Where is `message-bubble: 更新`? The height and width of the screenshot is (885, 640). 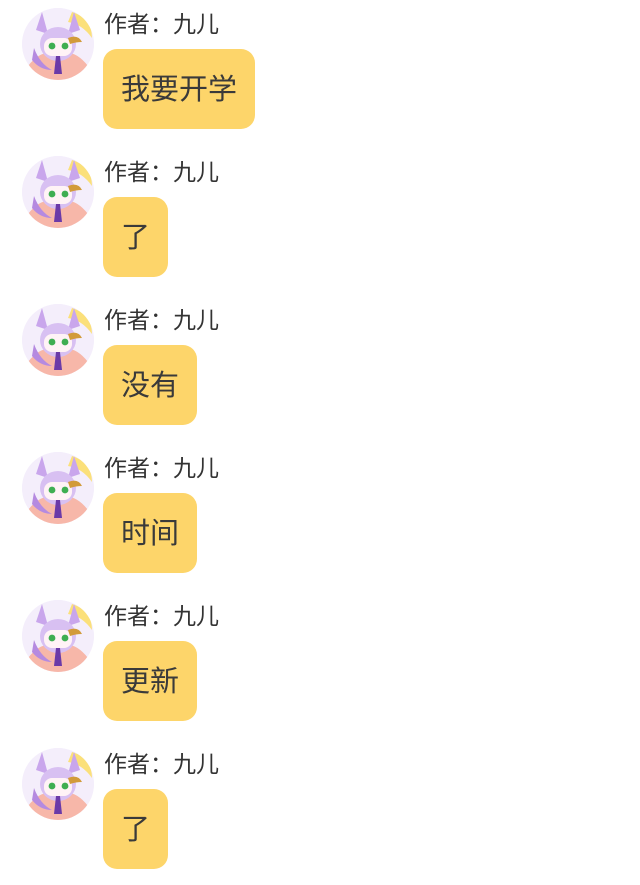
message-bubble: 更新 is located at coordinates (150, 681).